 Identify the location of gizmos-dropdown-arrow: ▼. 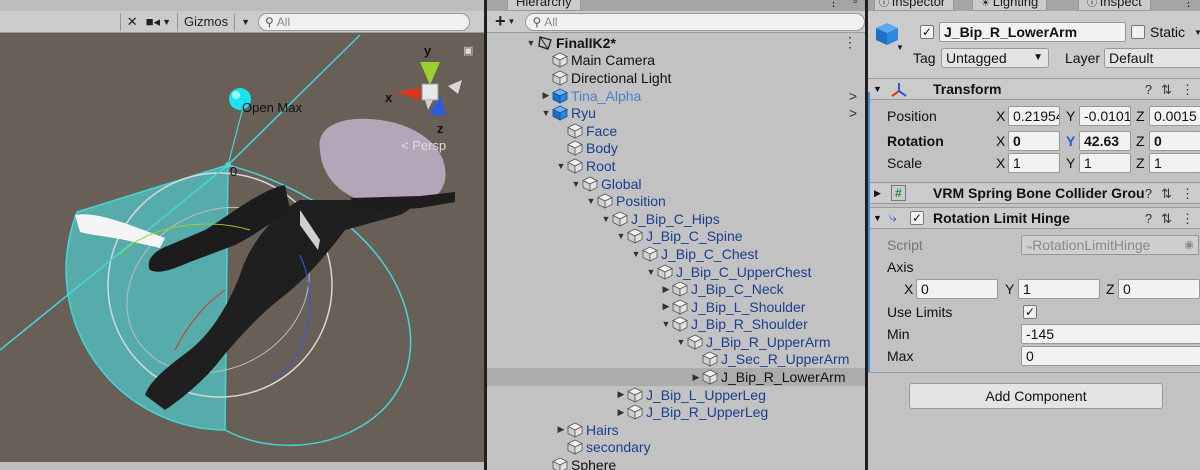
(245, 22).